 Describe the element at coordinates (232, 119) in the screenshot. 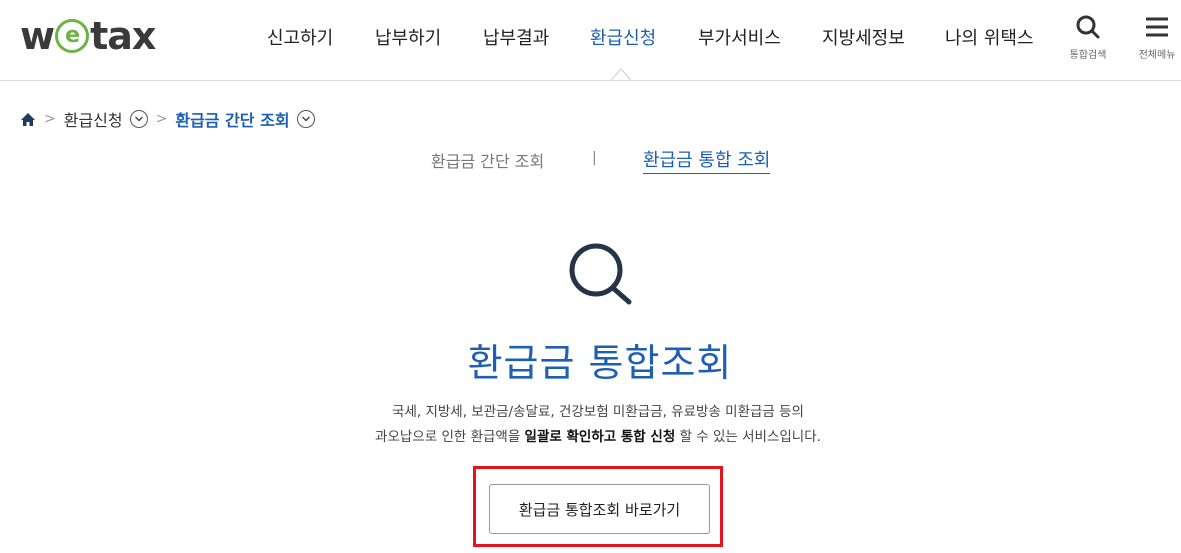

I see `breadcrumb-item-current: 환급금 간단 조회` at that location.